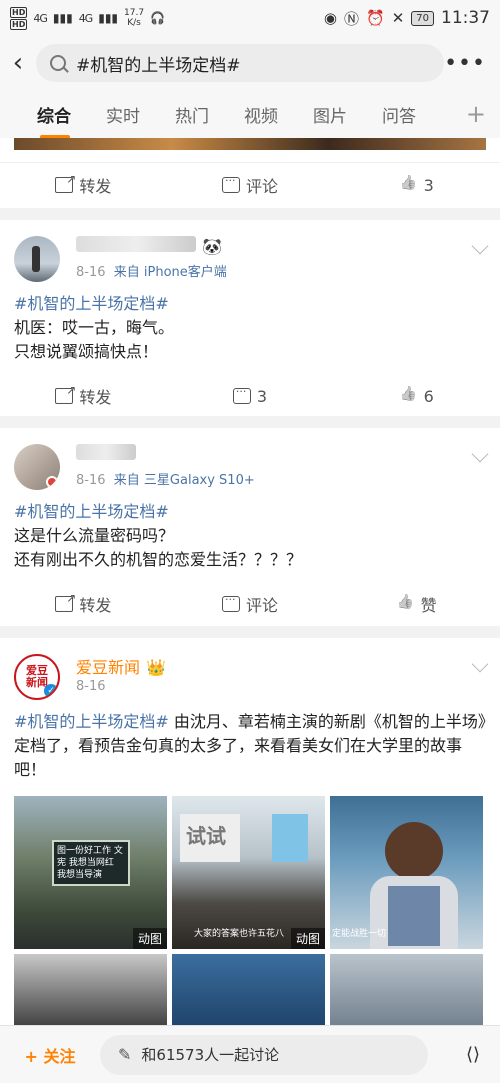 This screenshot has height=1083, width=500. What do you see at coordinates (210, 838) in the screenshot?
I see `image-caption: 试试` at bounding box center [210, 838].